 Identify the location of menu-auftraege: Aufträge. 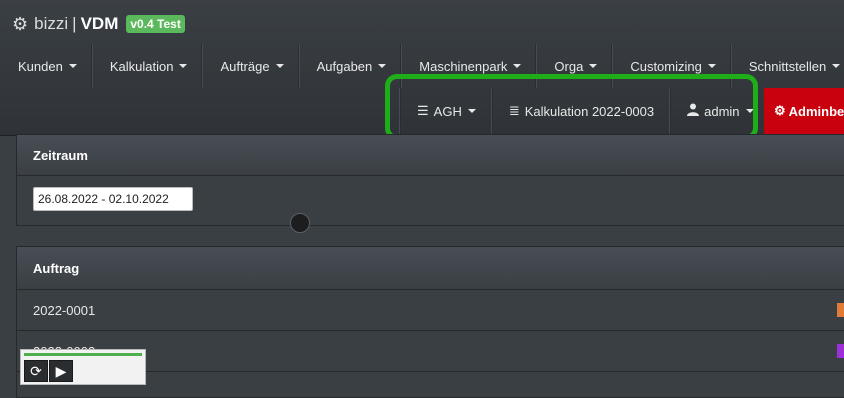
(250, 66).